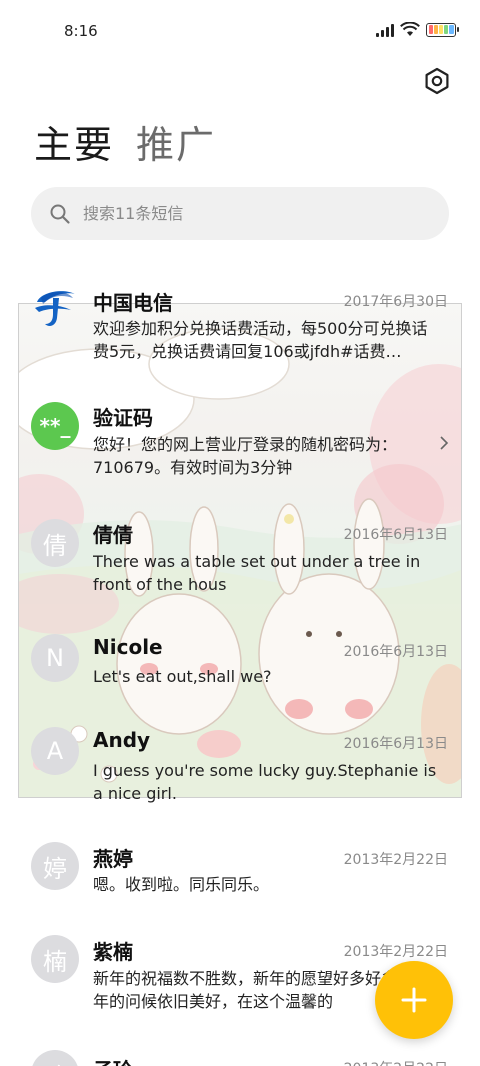 This screenshot has width=480, height=1066. I want to click on tab-bar: 主要 推广, so click(125, 145).